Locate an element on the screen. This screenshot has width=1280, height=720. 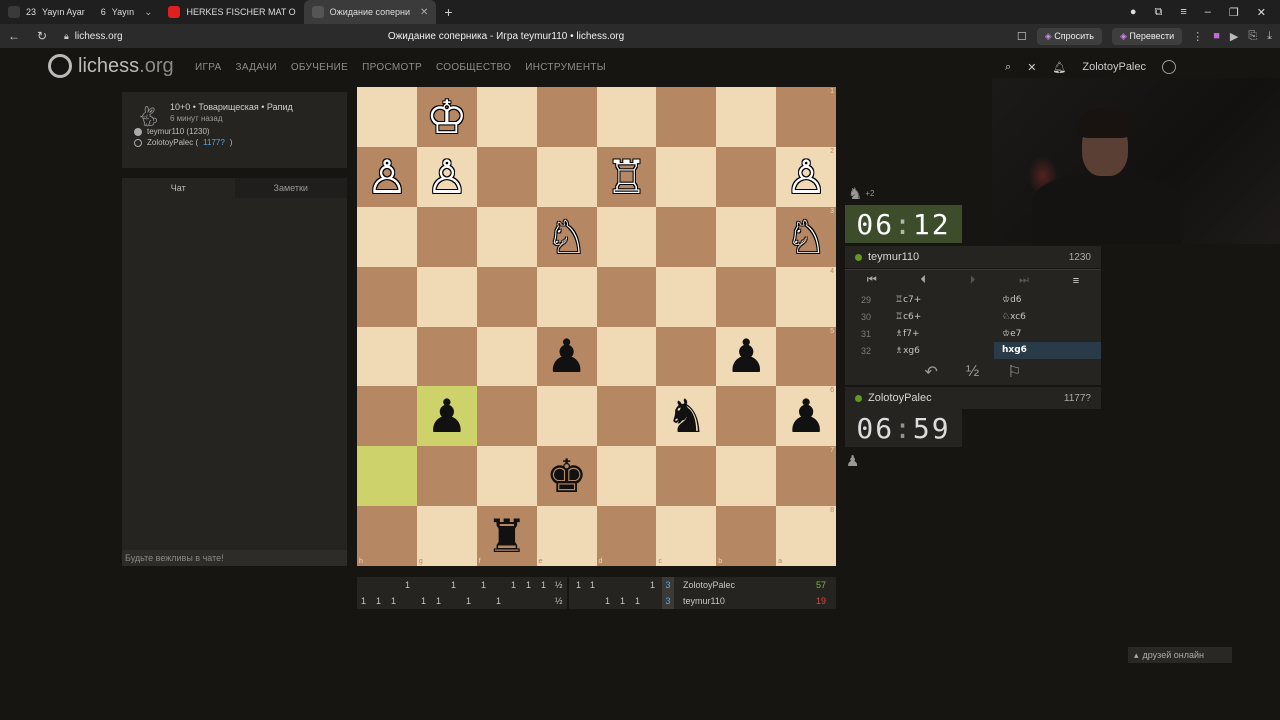
translate-button: ◈ Перевести is located at coordinates (1147, 36).